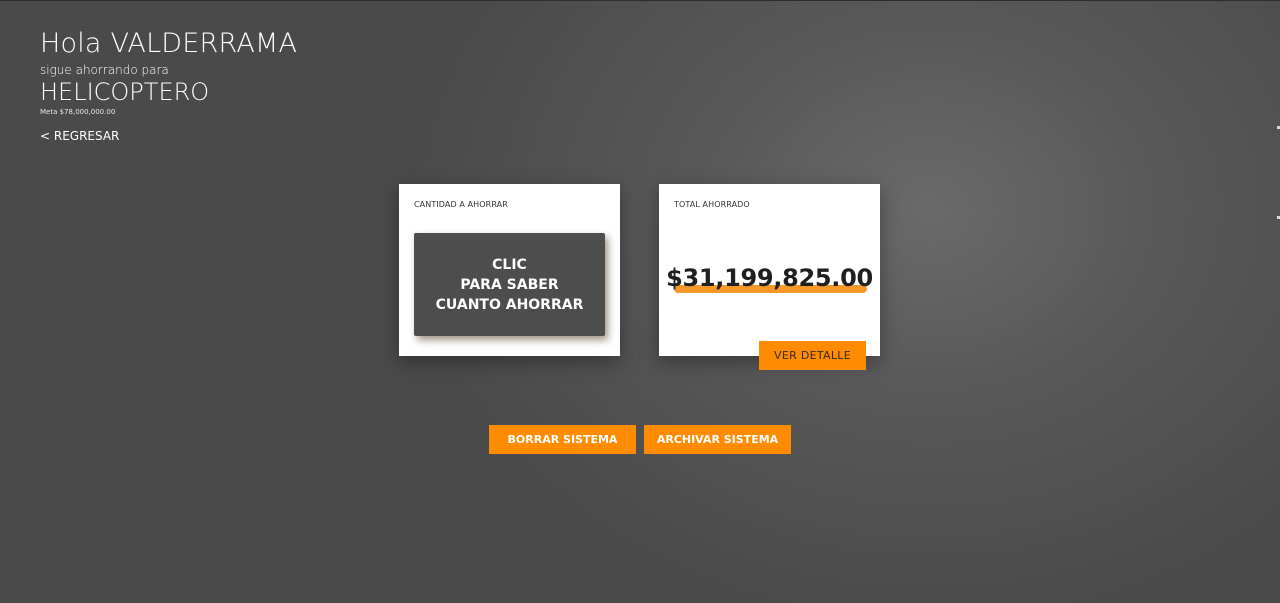 The height and width of the screenshot is (603, 1280). I want to click on calculate-line-1: CLIC, so click(509, 264).